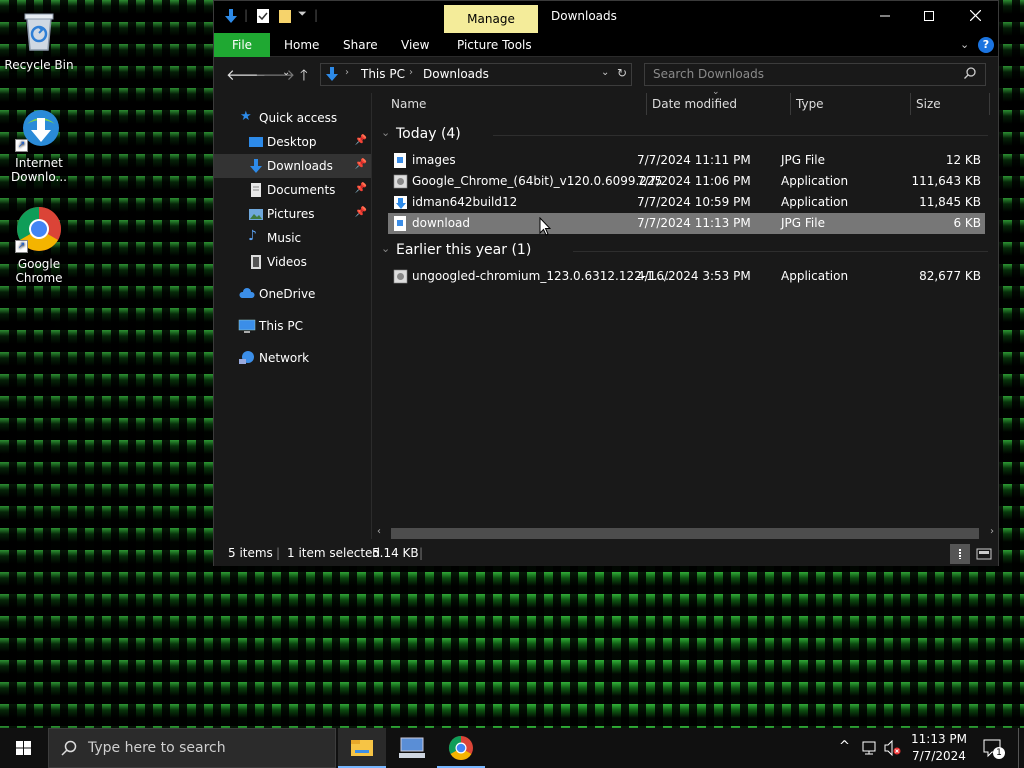 This screenshot has height=768, width=1024. What do you see at coordinates (286, 72) in the screenshot?
I see `recent-locations-chevron-icon: ⌄` at bounding box center [286, 72].